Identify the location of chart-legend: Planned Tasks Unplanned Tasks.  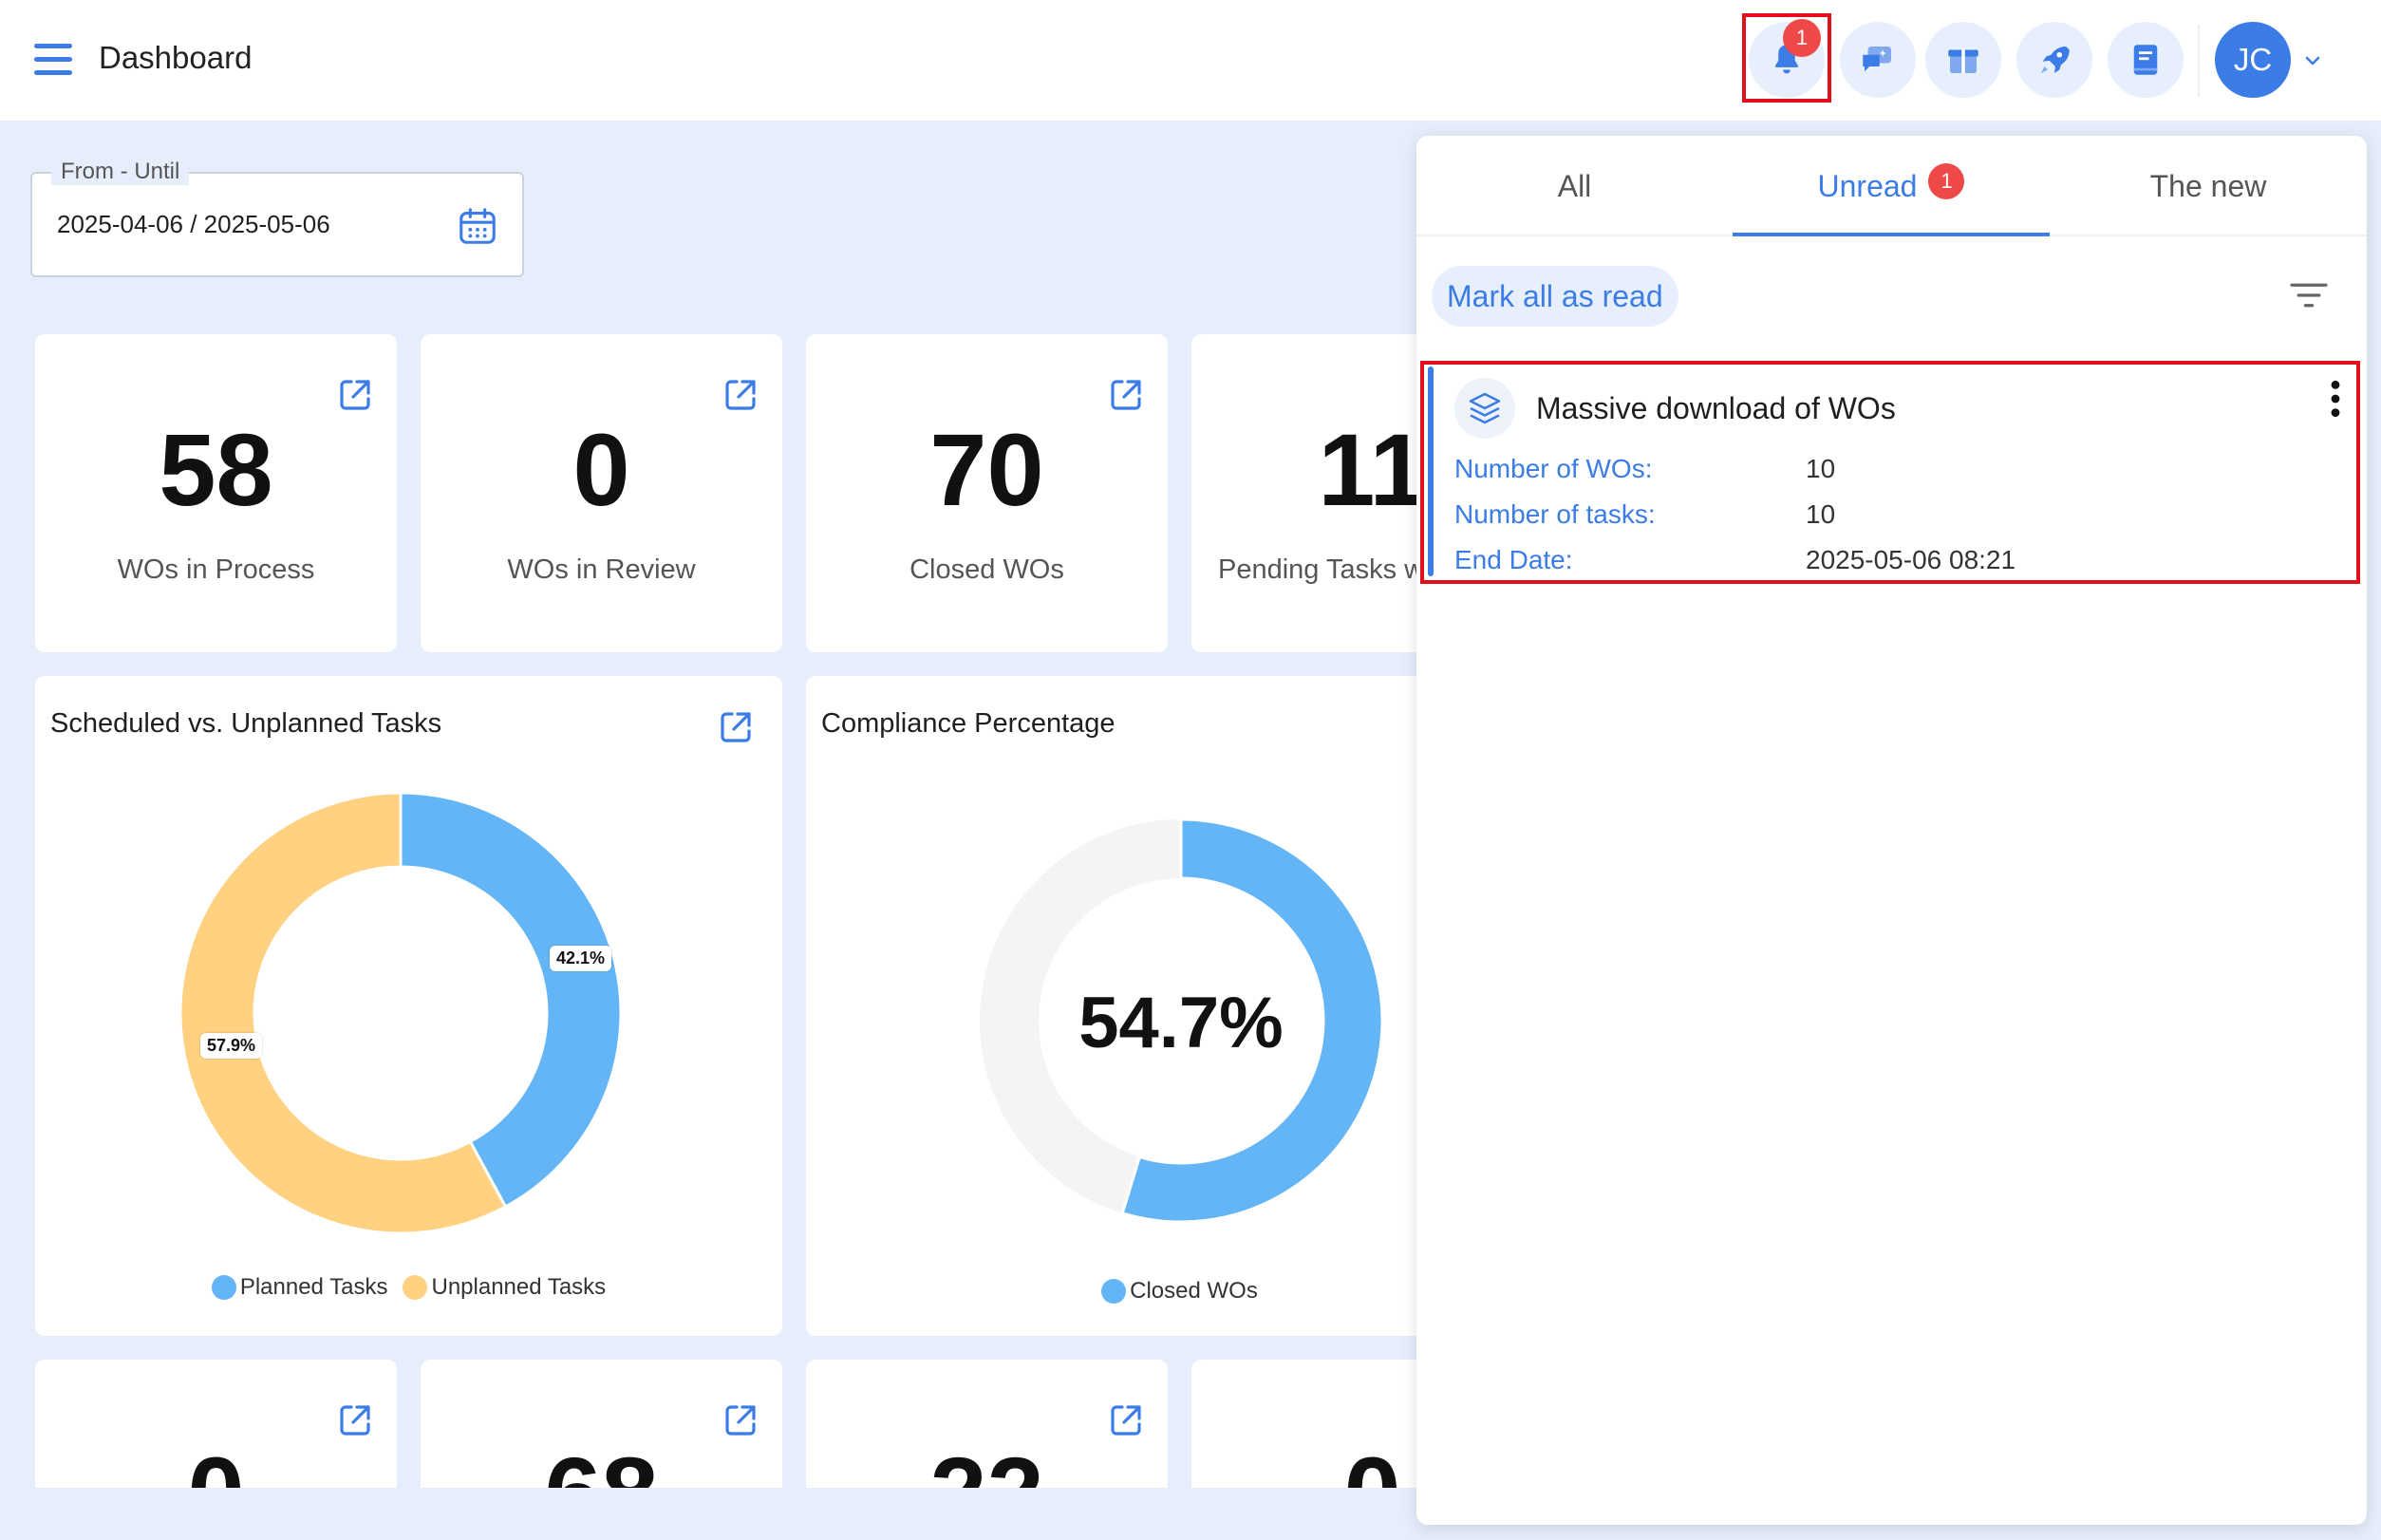
(409, 1287).